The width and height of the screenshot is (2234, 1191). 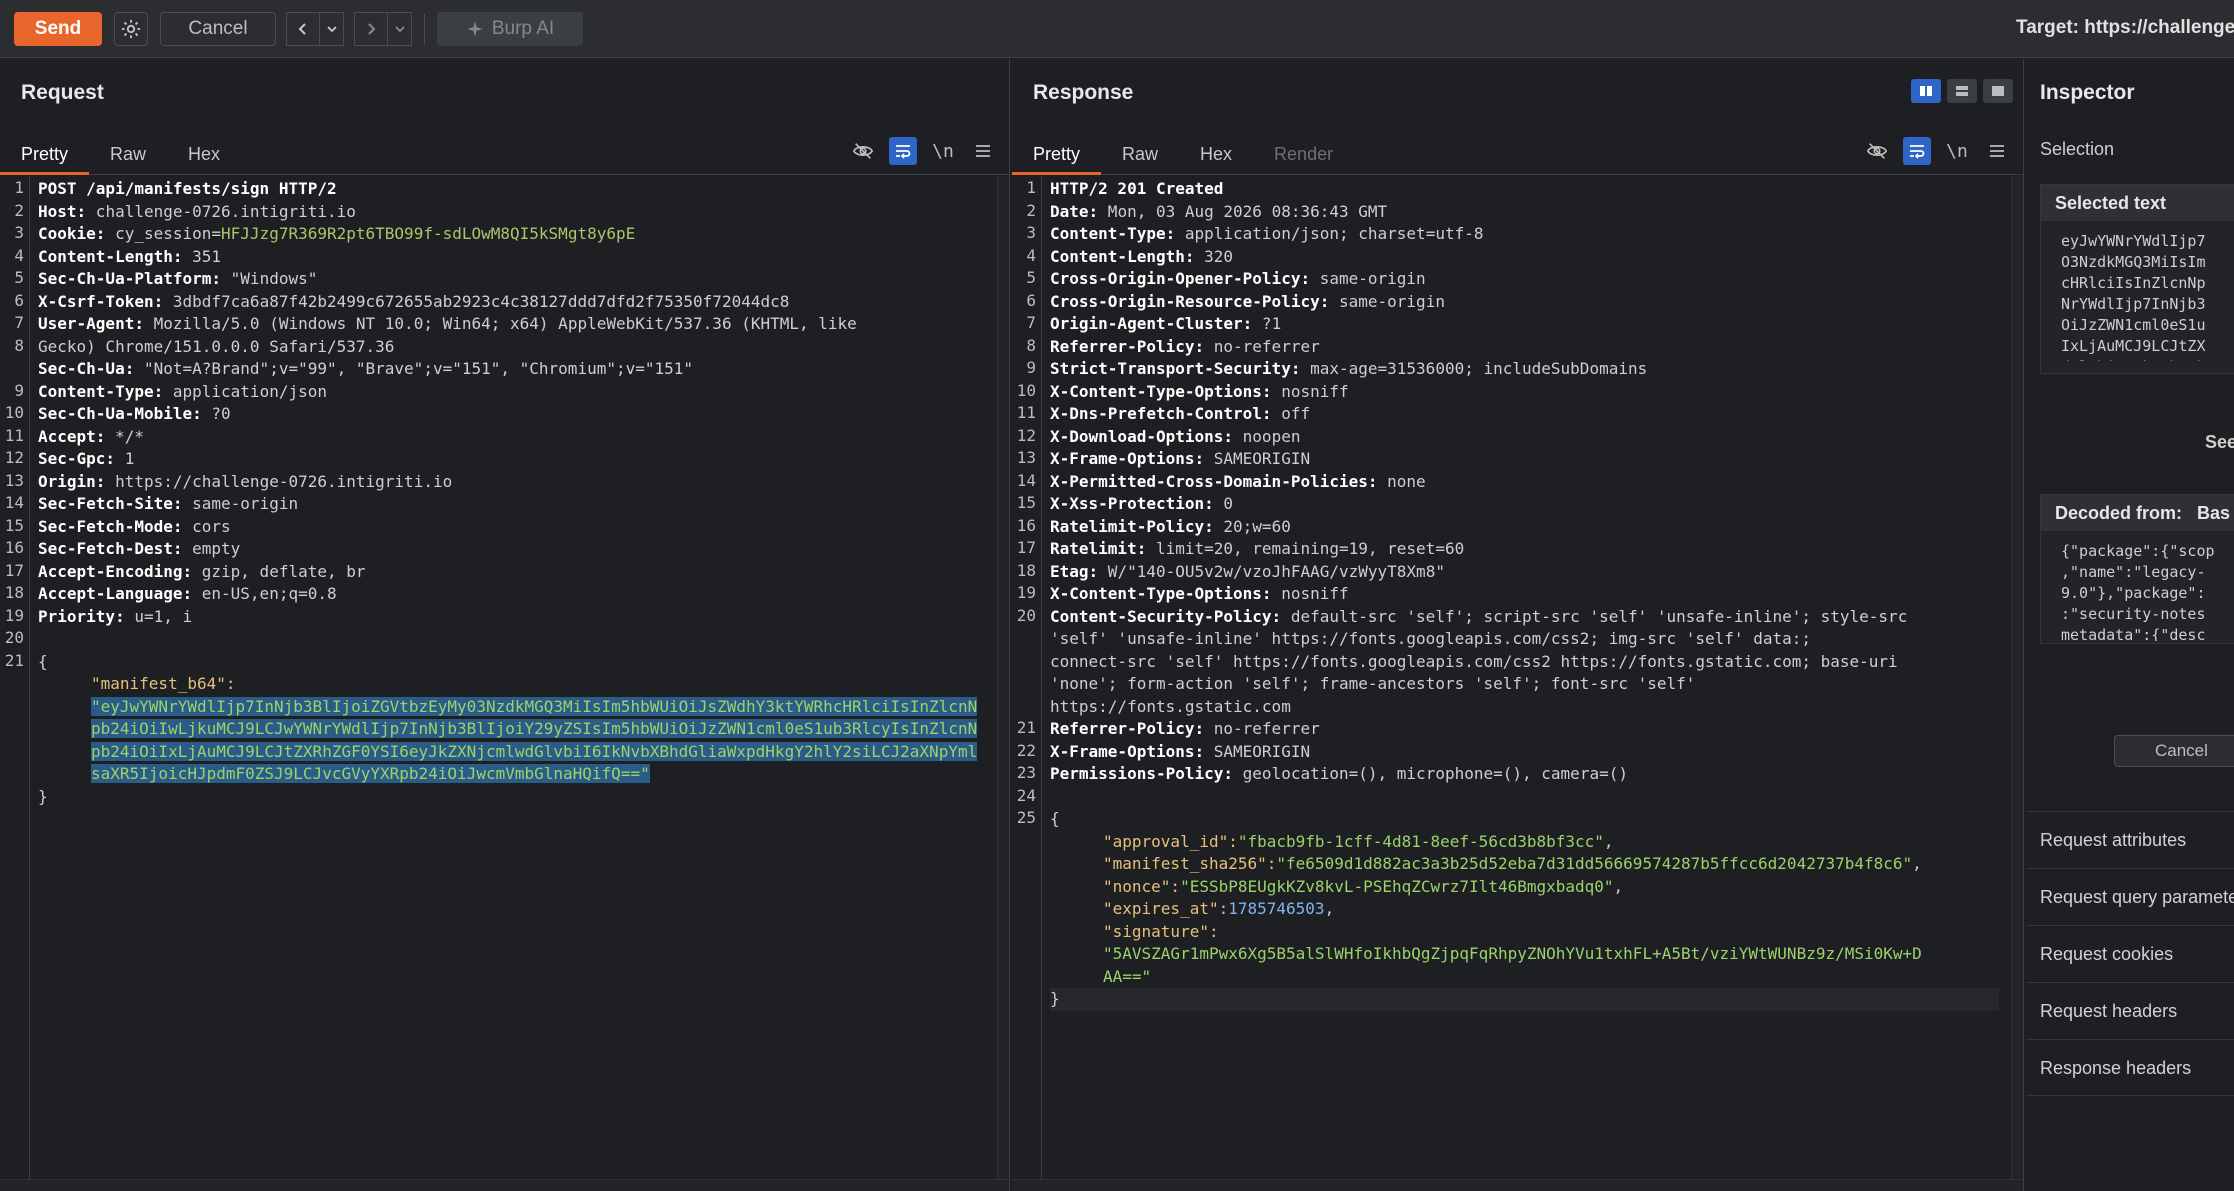 I want to click on header-value: 0, so click(x=1223, y=503).